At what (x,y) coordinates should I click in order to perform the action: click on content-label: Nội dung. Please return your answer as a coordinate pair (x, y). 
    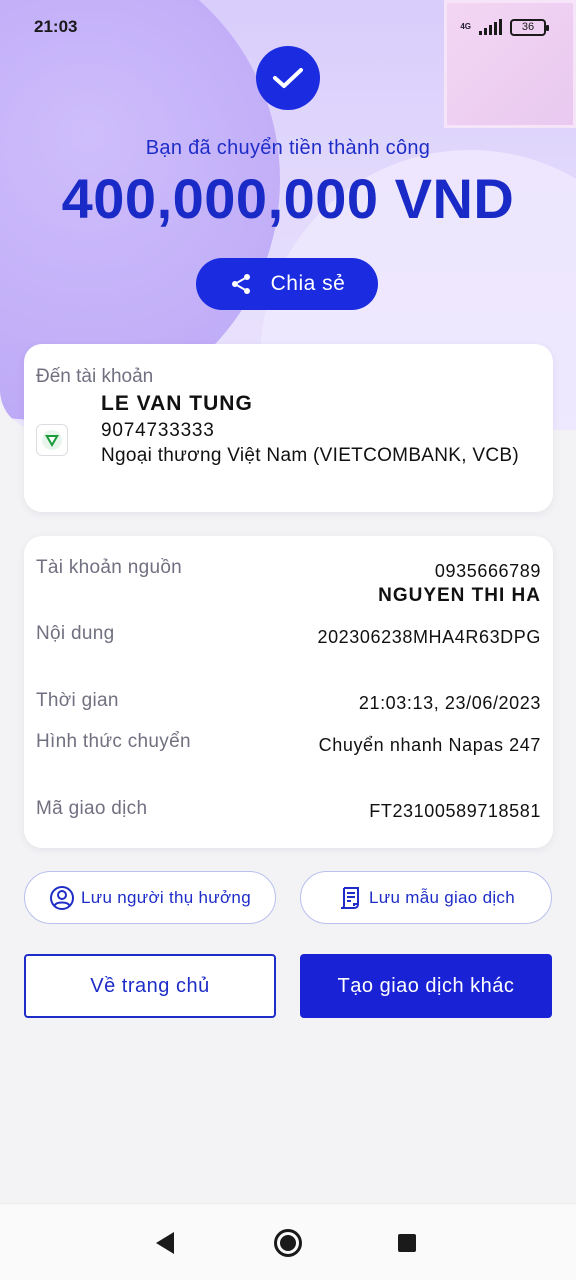
    Looking at the image, I should click on (75, 633).